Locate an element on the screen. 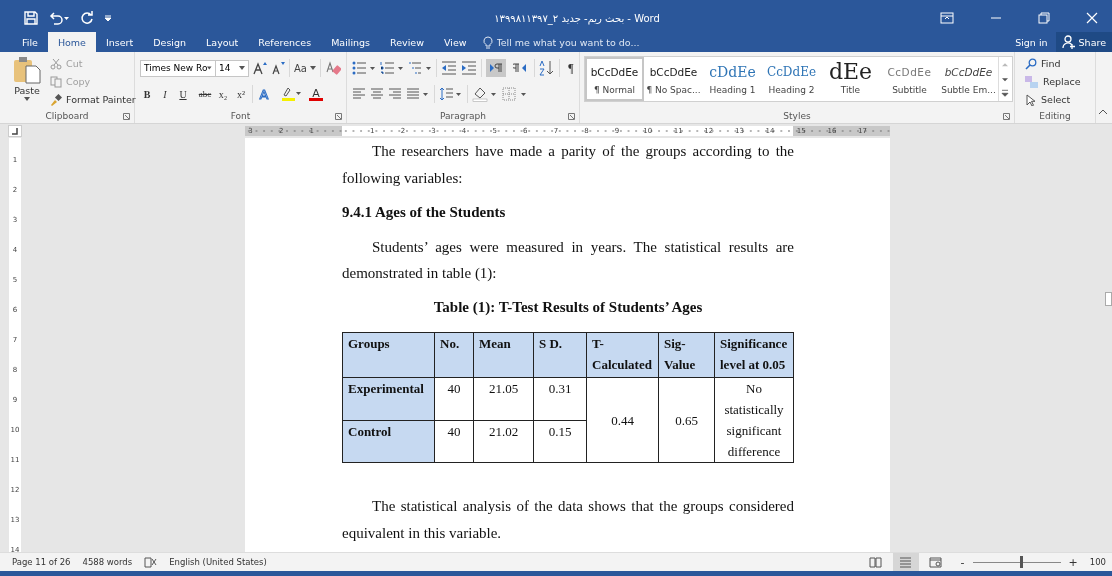 Image resolution: width=1112 pixels, height=576 pixels. ribbon-tab: Design is located at coordinates (170, 42).